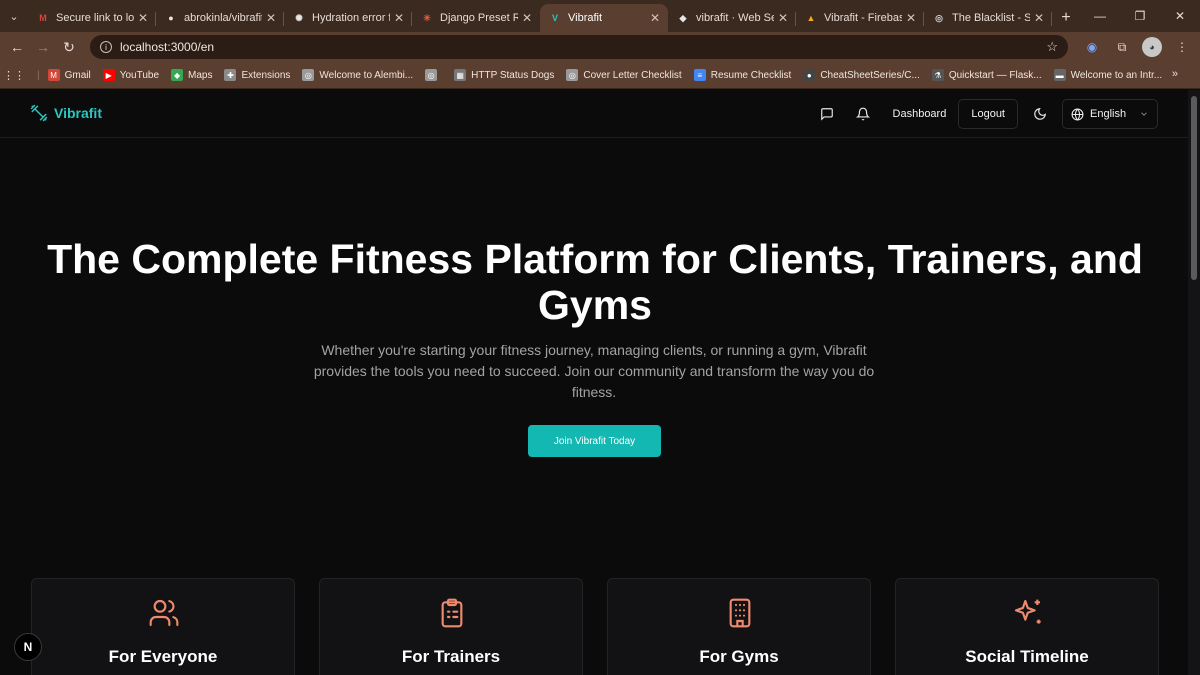 Image resolution: width=1200 pixels, height=675 pixels. Describe the element at coordinates (171, 18) in the screenshot. I see `github-icon: ●` at that location.